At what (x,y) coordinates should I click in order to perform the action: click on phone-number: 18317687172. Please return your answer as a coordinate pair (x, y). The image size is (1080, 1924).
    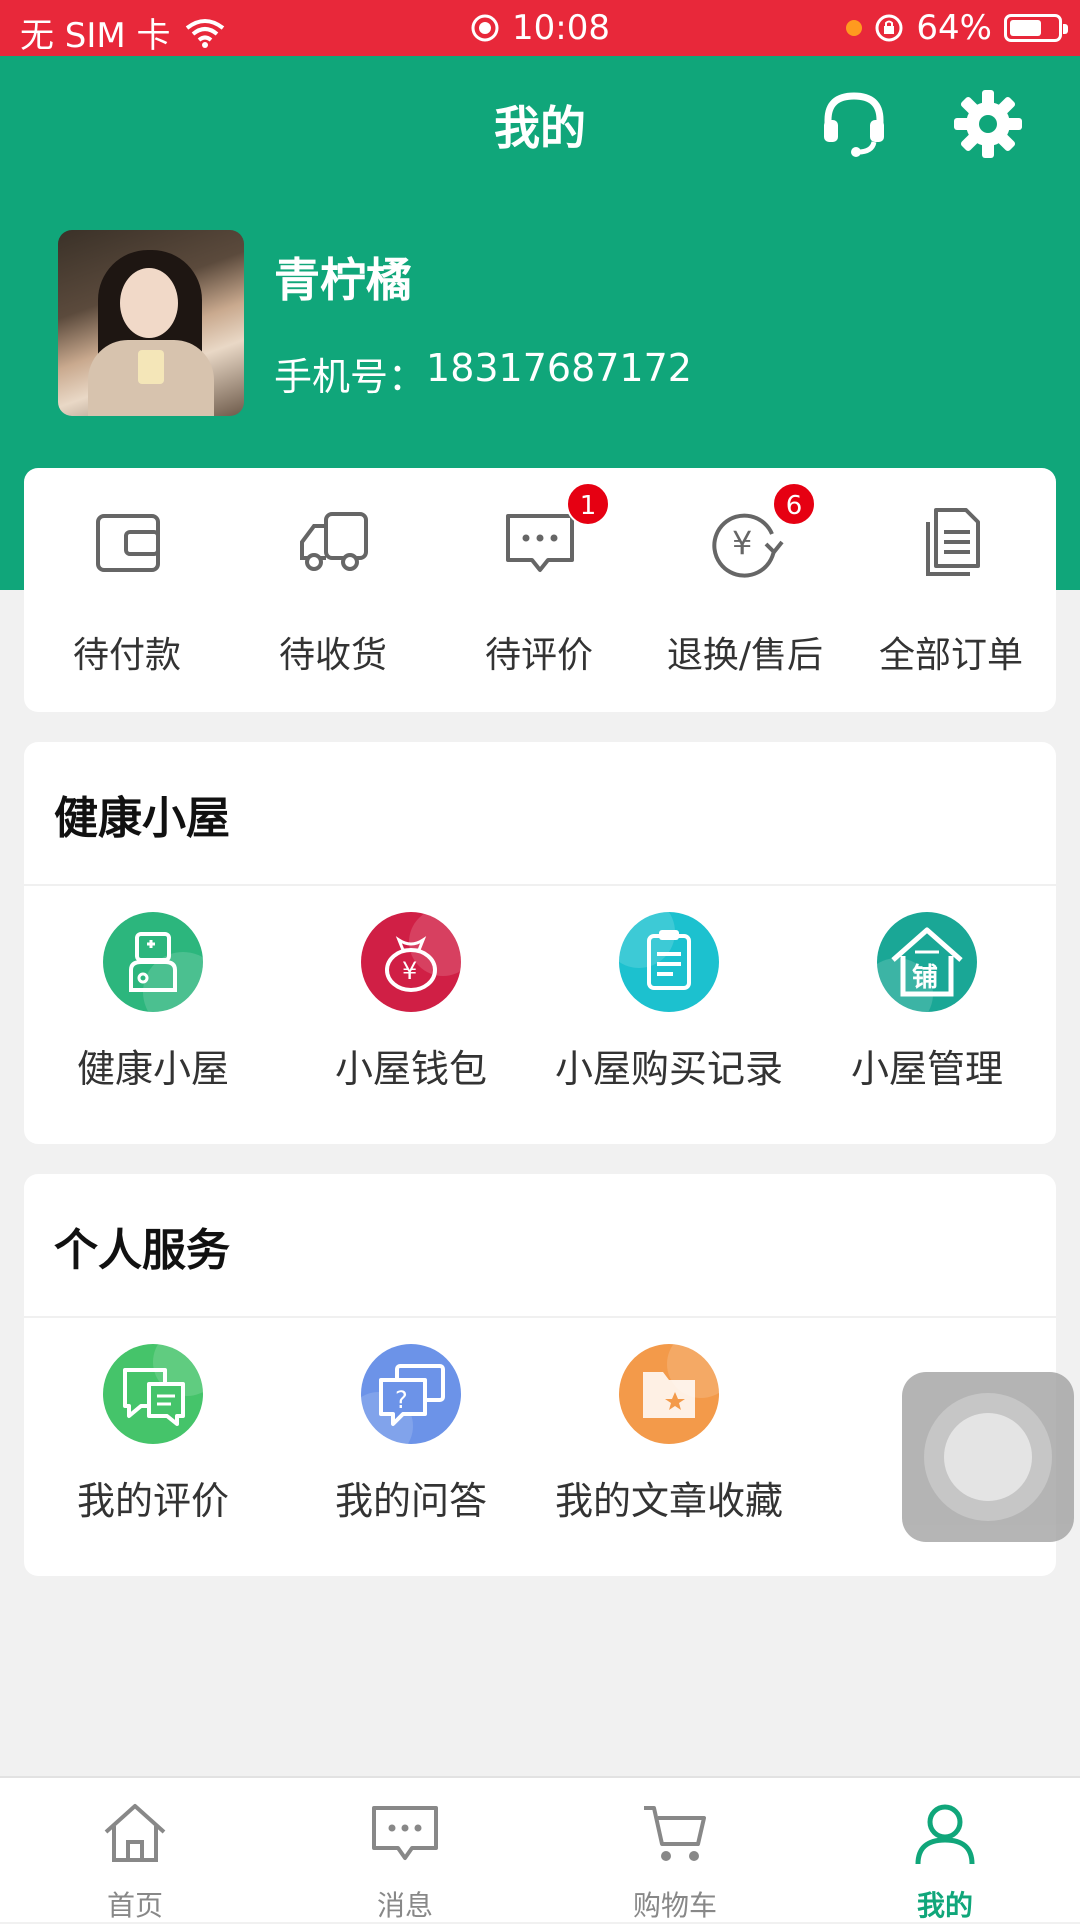
    Looking at the image, I should click on (559, 368).